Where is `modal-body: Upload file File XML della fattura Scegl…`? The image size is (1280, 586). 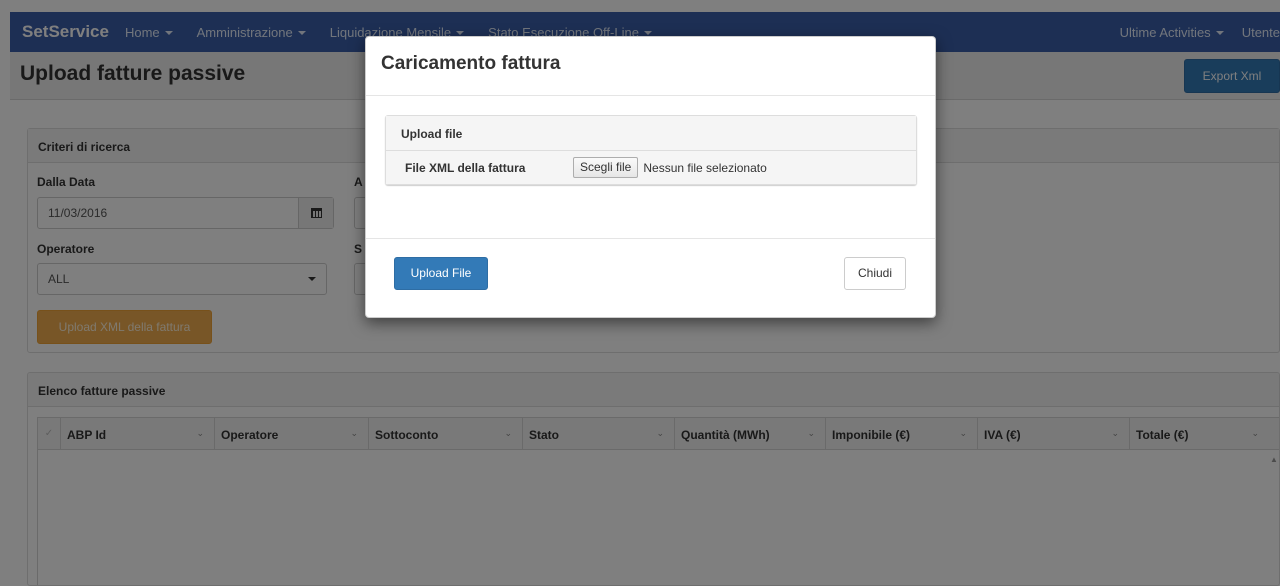 modal-body: Upload file File XML della fattura Scegl… is located at coordinates (650, 167).